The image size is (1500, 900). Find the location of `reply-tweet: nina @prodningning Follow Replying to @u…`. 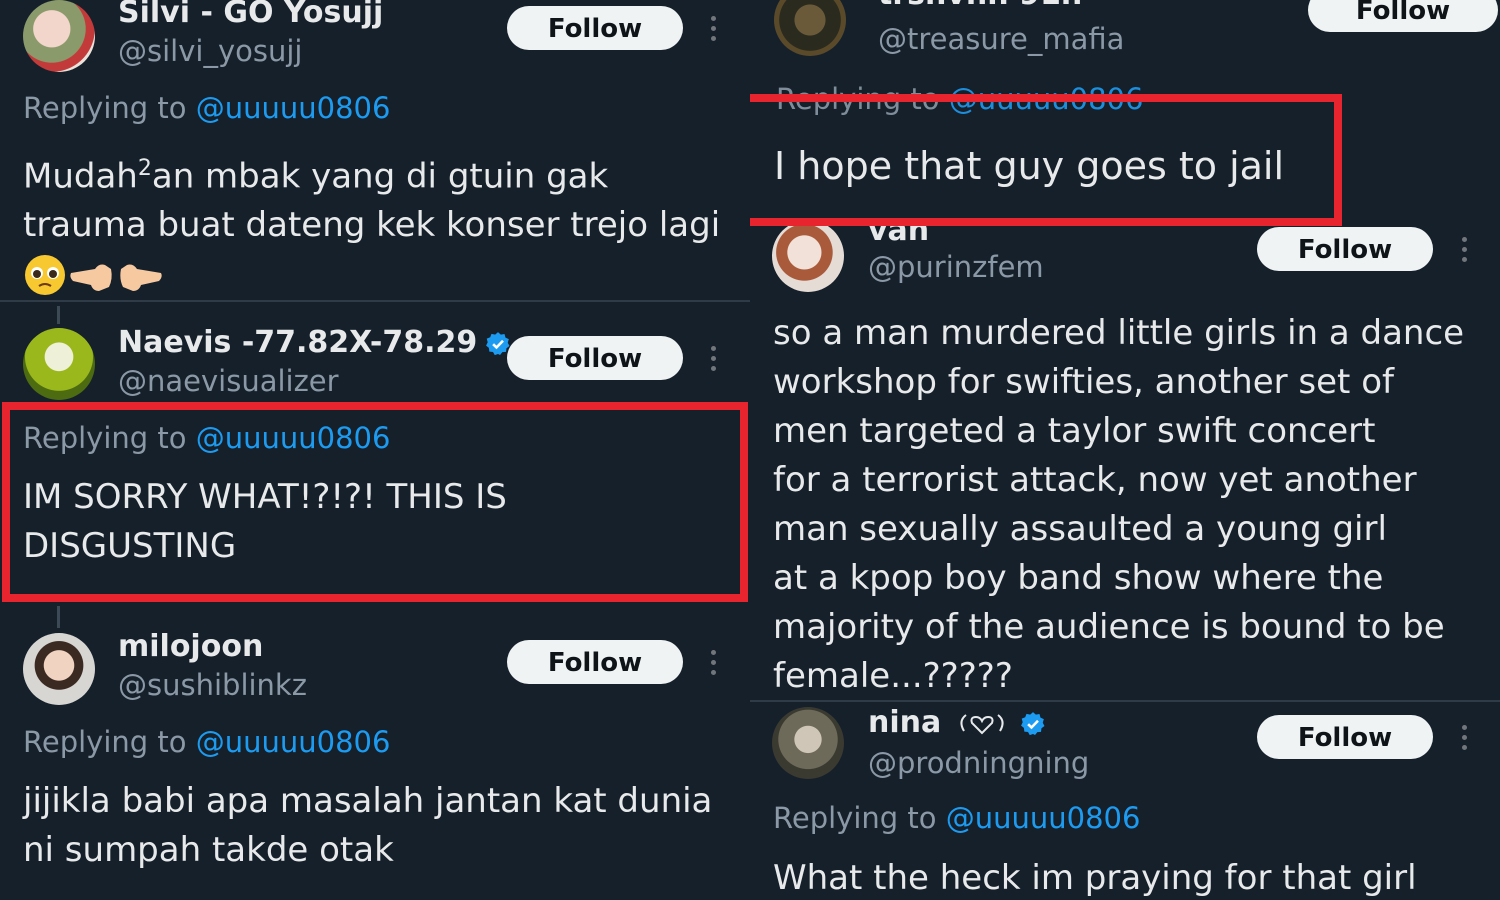

reply-tweet: nina @prodningning Follow Replying to @u… is located at coordinates (1125, 802).